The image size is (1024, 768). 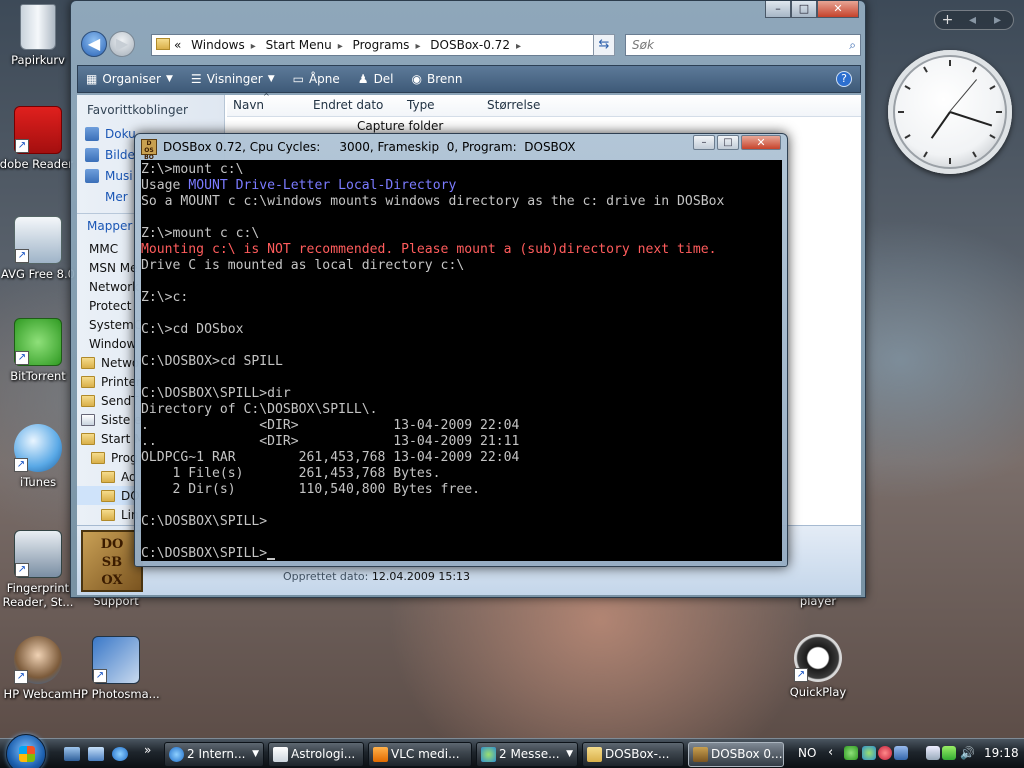 I want to click on network-tray-icon, so click(x=933, y=753).